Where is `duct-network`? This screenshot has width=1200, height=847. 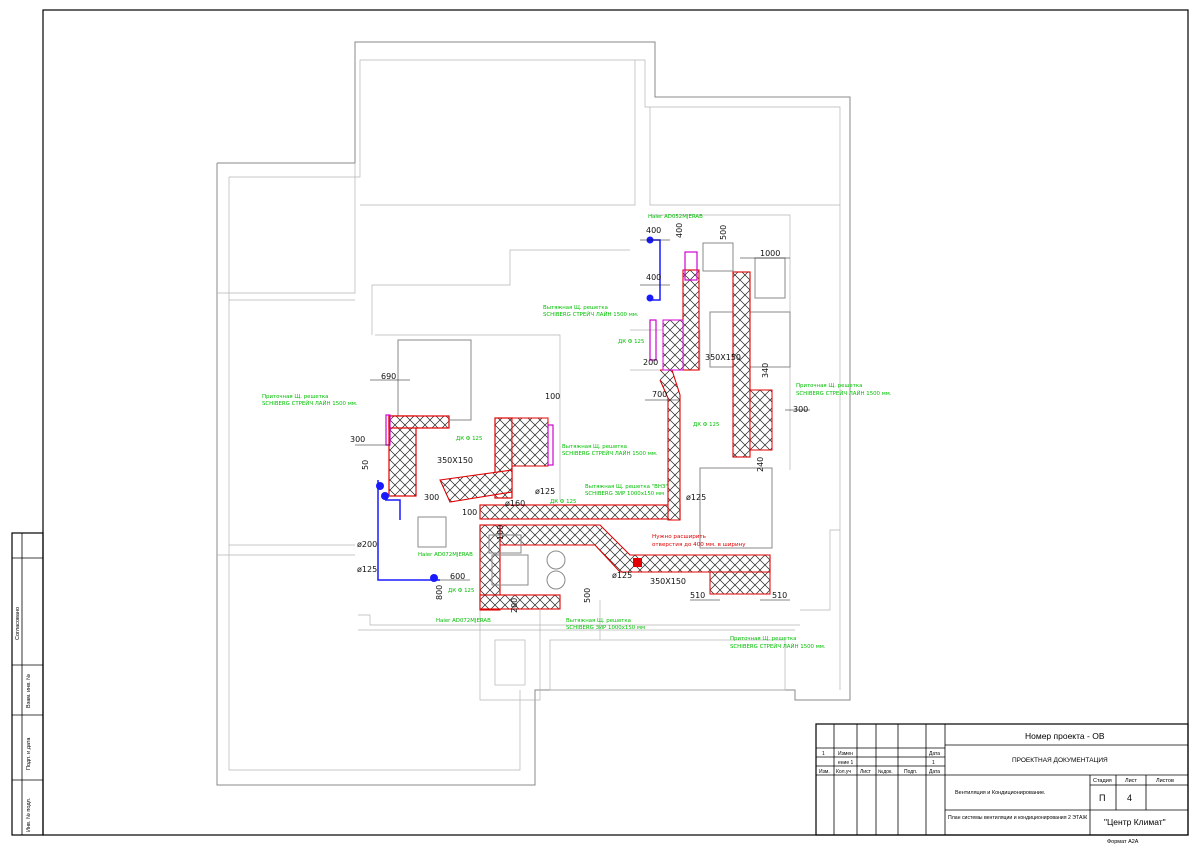
duct-network is located at coordinates (580, 440).